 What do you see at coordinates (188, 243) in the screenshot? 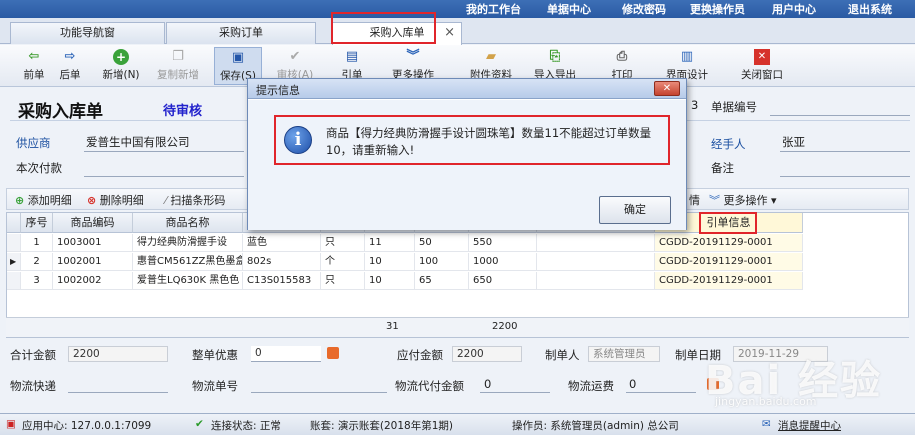
I see `table-cell: 得力经典防滑握手设` at bounding box center [188, 243].